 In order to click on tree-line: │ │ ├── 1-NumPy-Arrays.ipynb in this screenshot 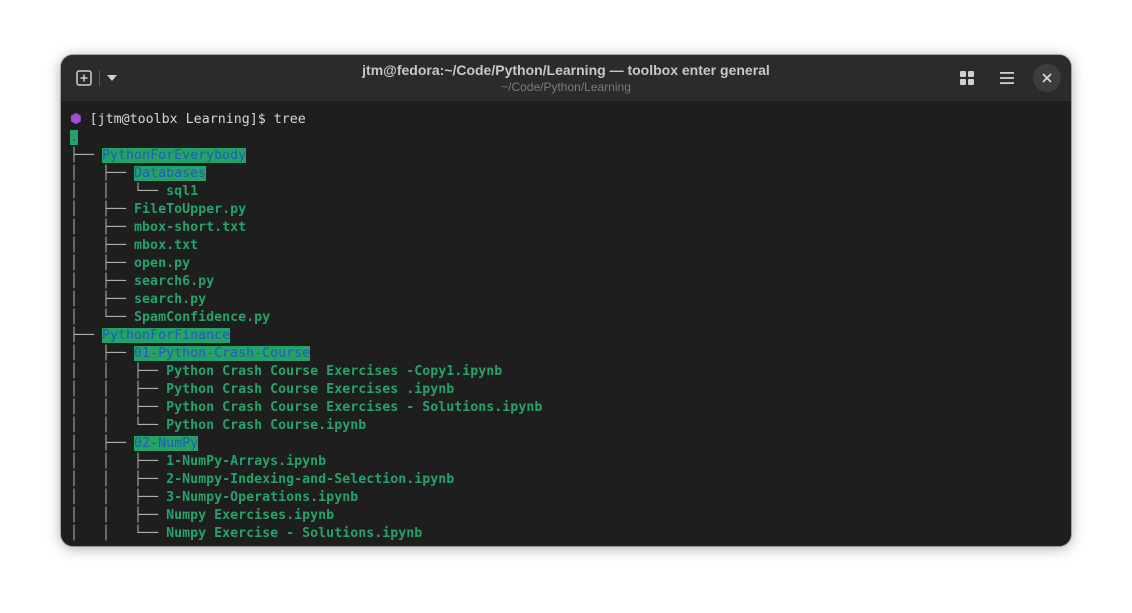, I will do `click(570, 462)`.